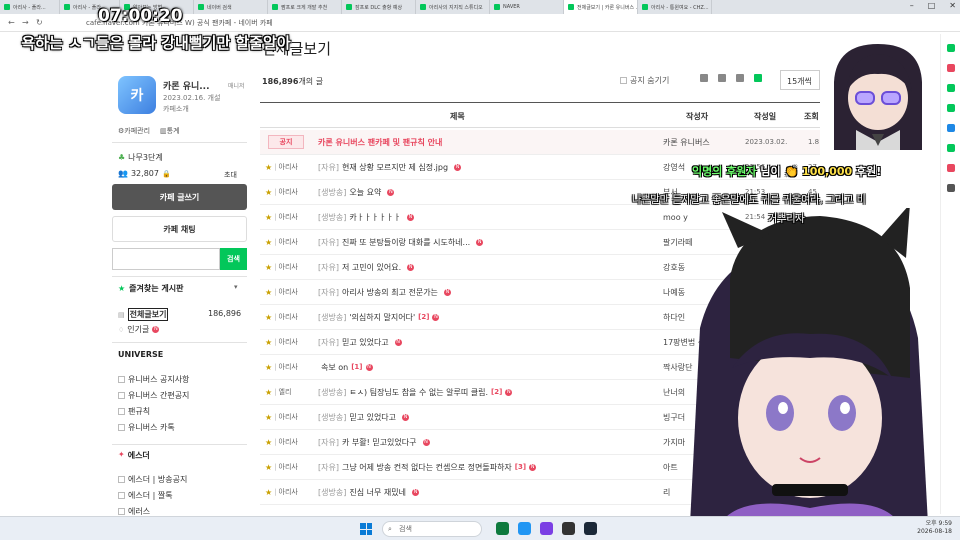  Describe the element at coordinates (305, 7) in the screenshot. I see `browser-tab: 짬프로 크게 개발 추천` at that location.